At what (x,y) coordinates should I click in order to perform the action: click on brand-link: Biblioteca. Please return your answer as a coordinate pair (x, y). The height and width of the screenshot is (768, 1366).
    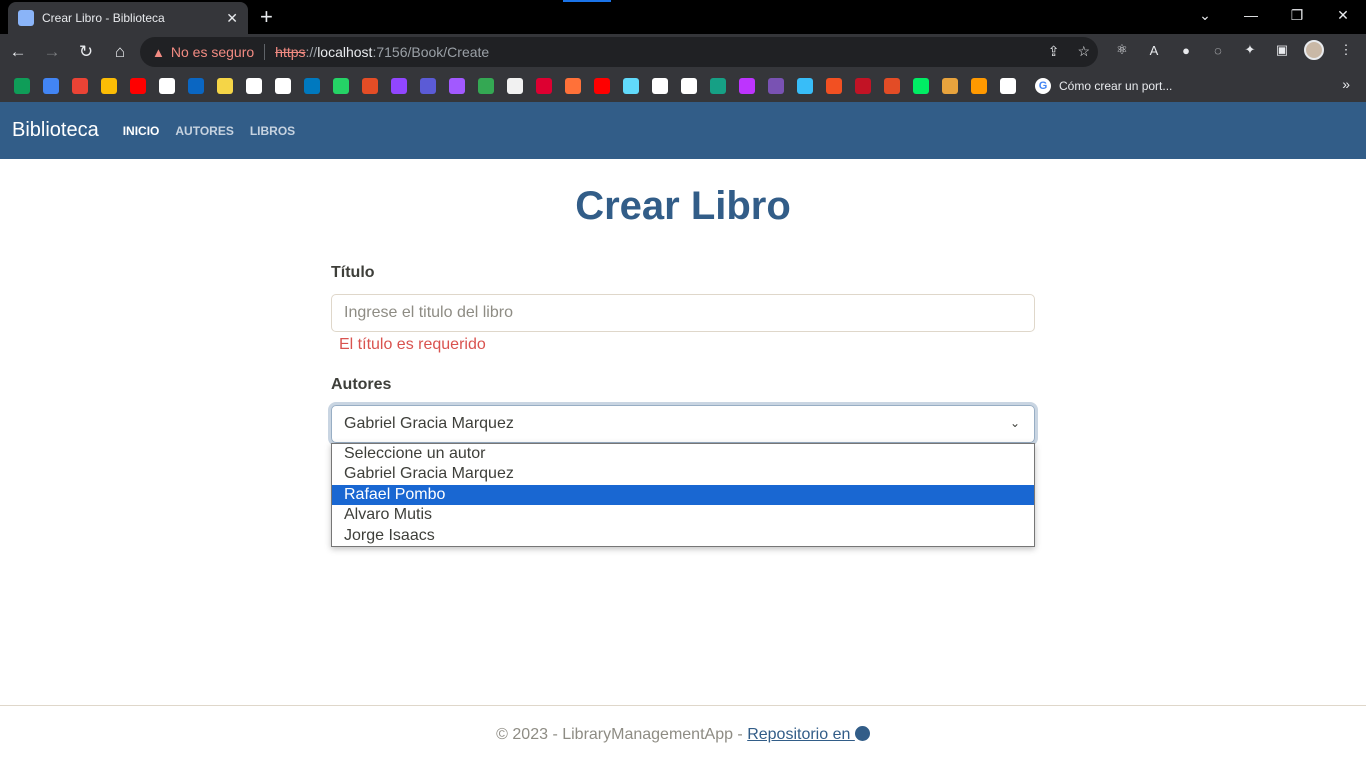
    Looking at the image, I should click on (55, 130).